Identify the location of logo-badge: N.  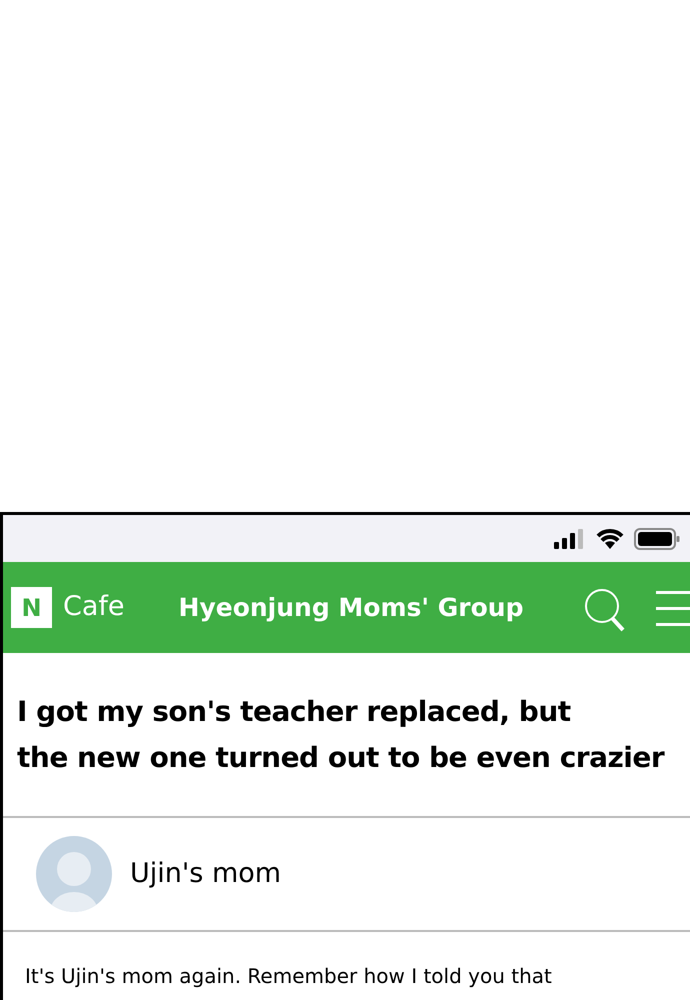
(31, 607).